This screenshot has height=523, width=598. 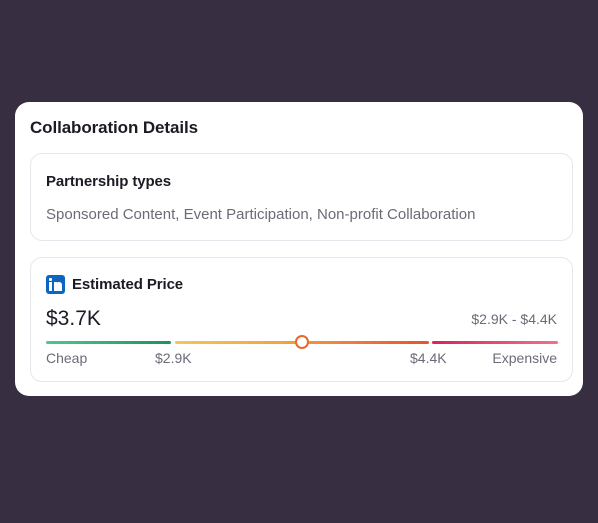 What do you see at coordinates (73, 318) in the screenshot?
I see `estimated-price-value: $3.7K` at bounding box center [73, 318].